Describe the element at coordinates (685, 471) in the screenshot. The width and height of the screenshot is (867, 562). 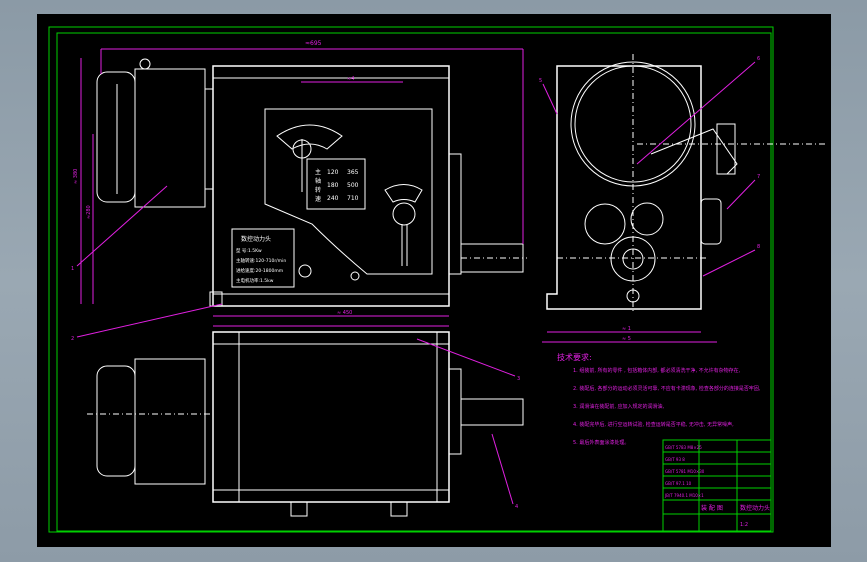
I see `tb-row-text-3: GB/T 5781 M10×30` at that location.